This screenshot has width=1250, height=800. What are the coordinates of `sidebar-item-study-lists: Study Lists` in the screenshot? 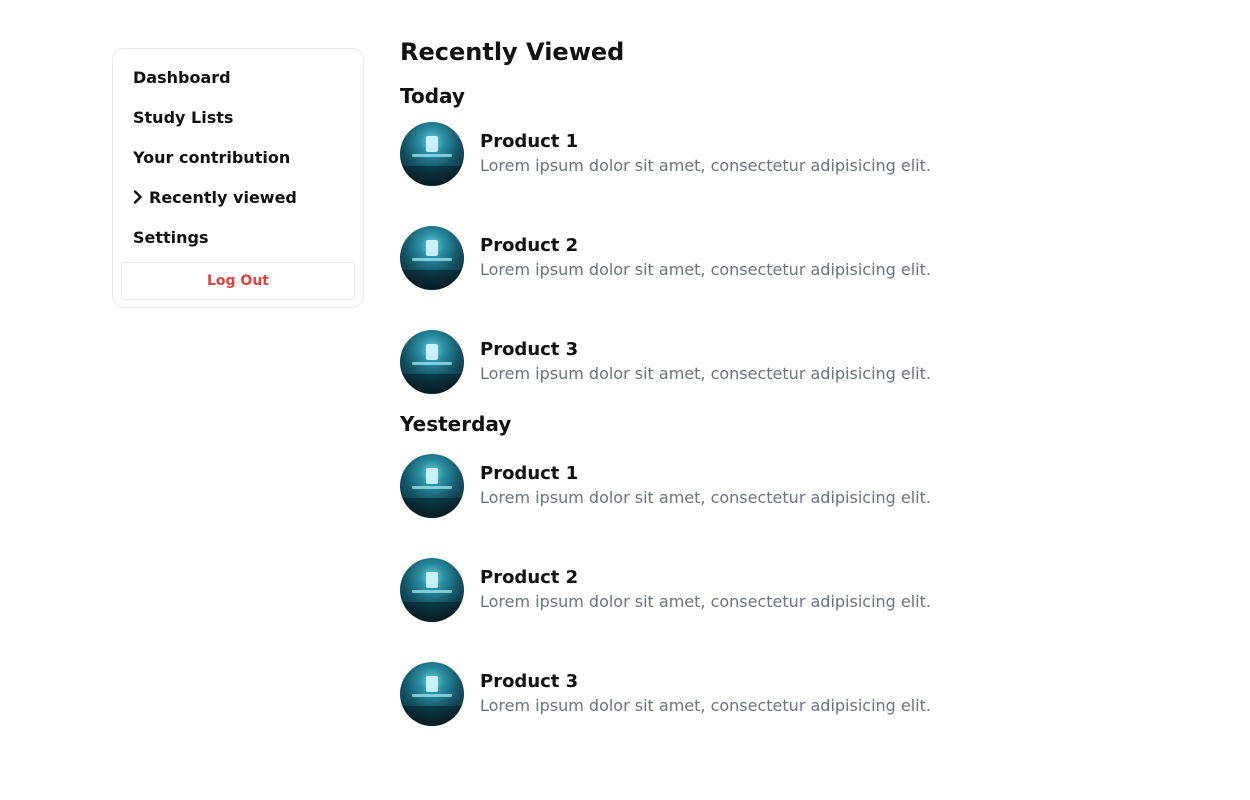 It's located at (238, 117).